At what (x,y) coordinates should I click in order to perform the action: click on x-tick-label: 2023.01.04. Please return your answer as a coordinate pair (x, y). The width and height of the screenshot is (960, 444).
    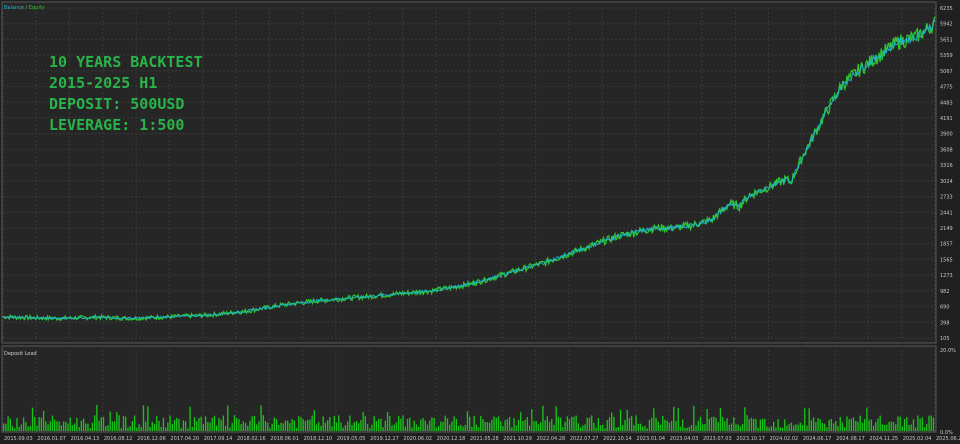
    Looking at the image, I should click on (650, 439).